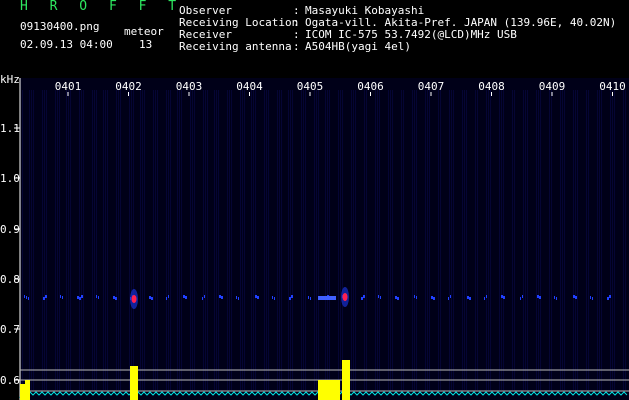  I want to click on x-tick-label: 0405, so click(310, 86).